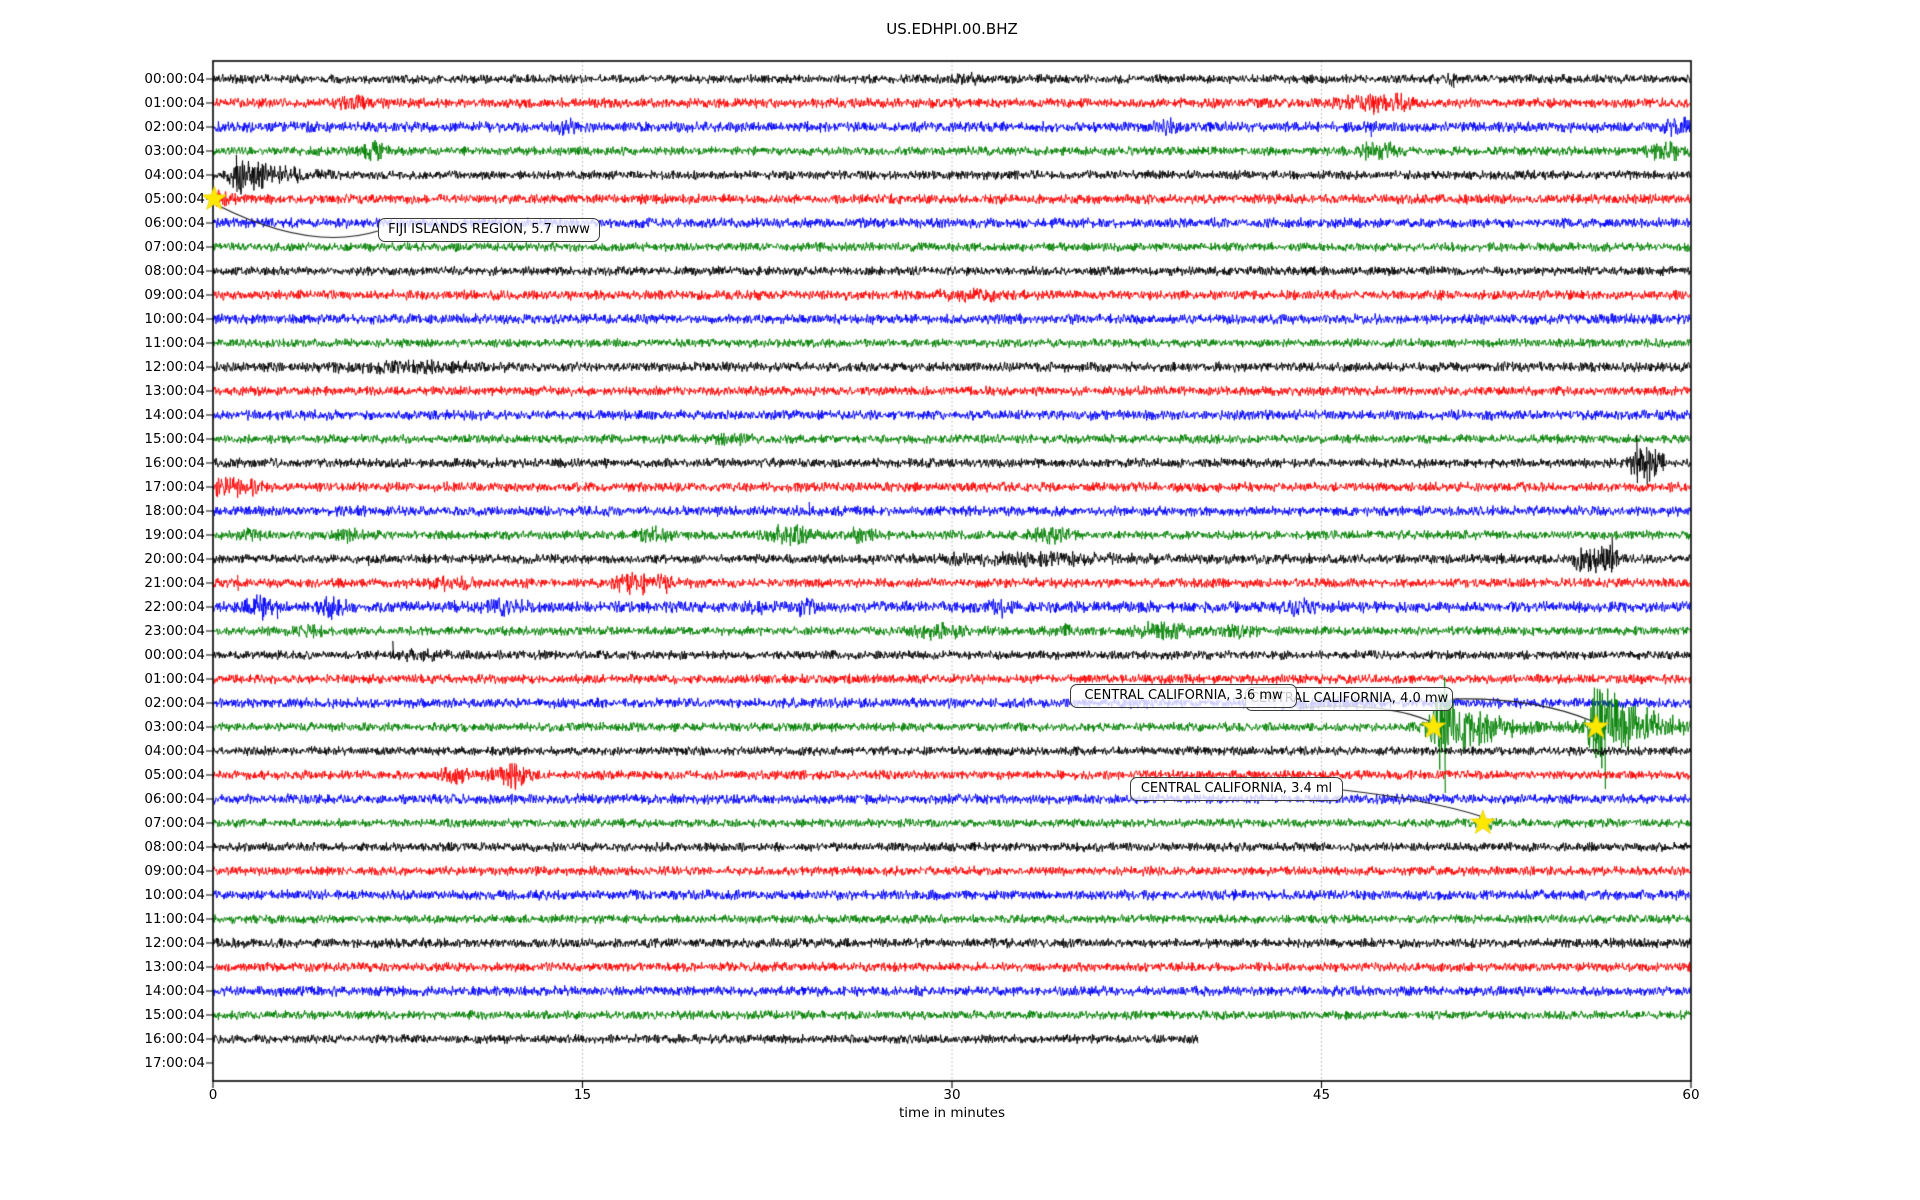 The width and height of the screenshot is (1920, 1200). I want to click on event-label-fiji-islands: FIJI ISLANDS REGION, 5.7 mww, so click(489, 230).